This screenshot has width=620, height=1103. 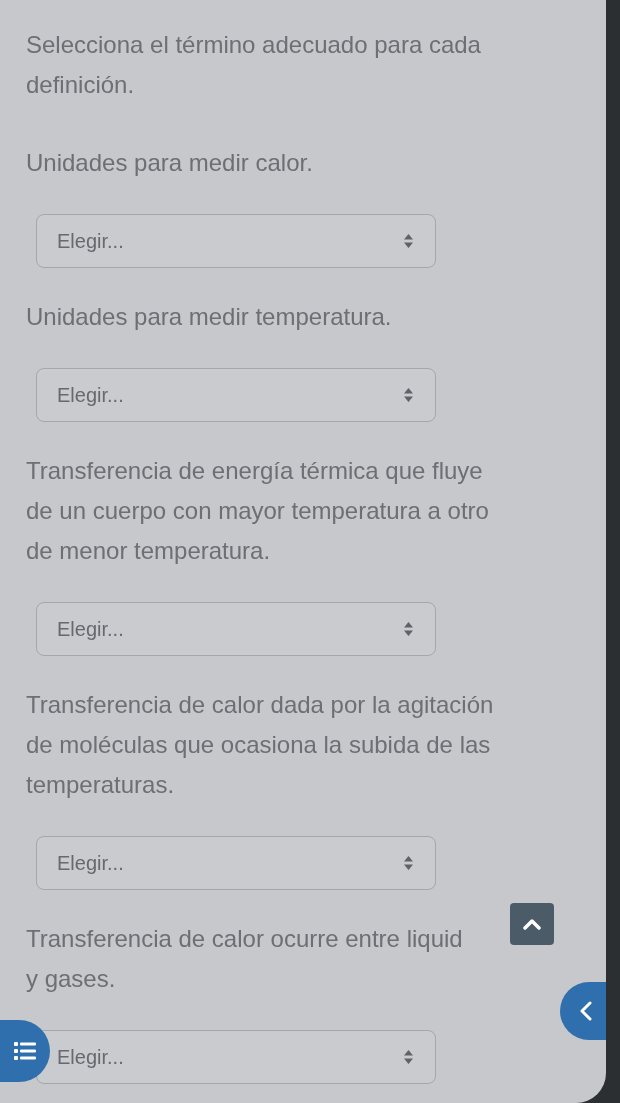 I want to click on index-menu-button, so click(x=25, y=1051).